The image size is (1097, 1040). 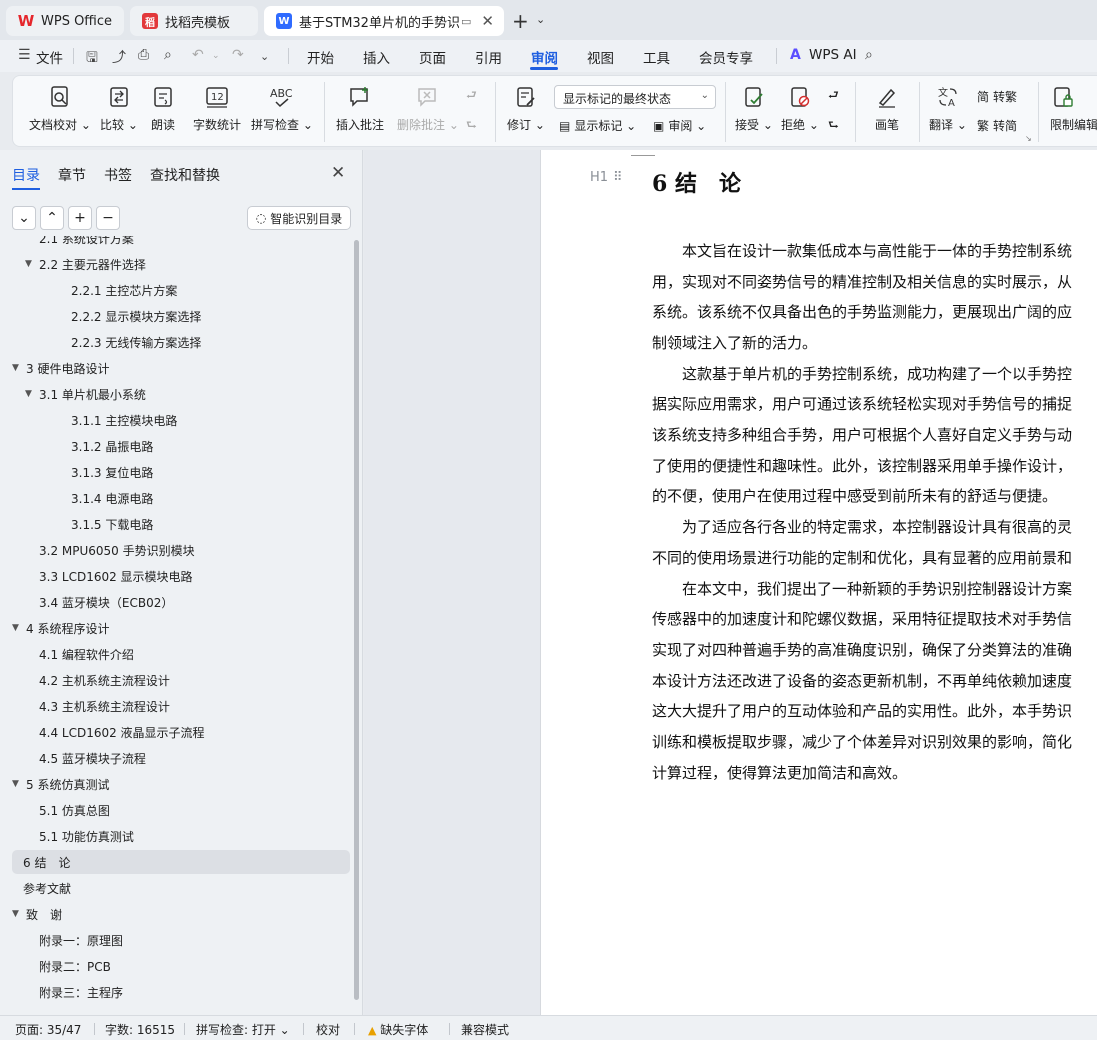 I want to click on toc-item: 4.3 主机系统主流程设计, so click(x=181, y=706).